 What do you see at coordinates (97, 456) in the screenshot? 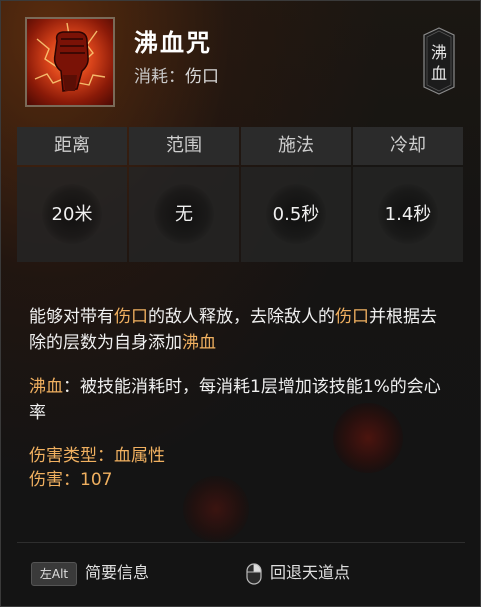
I see `damage-type: 伤害类型：血属性` at bounding box center [97, 456].